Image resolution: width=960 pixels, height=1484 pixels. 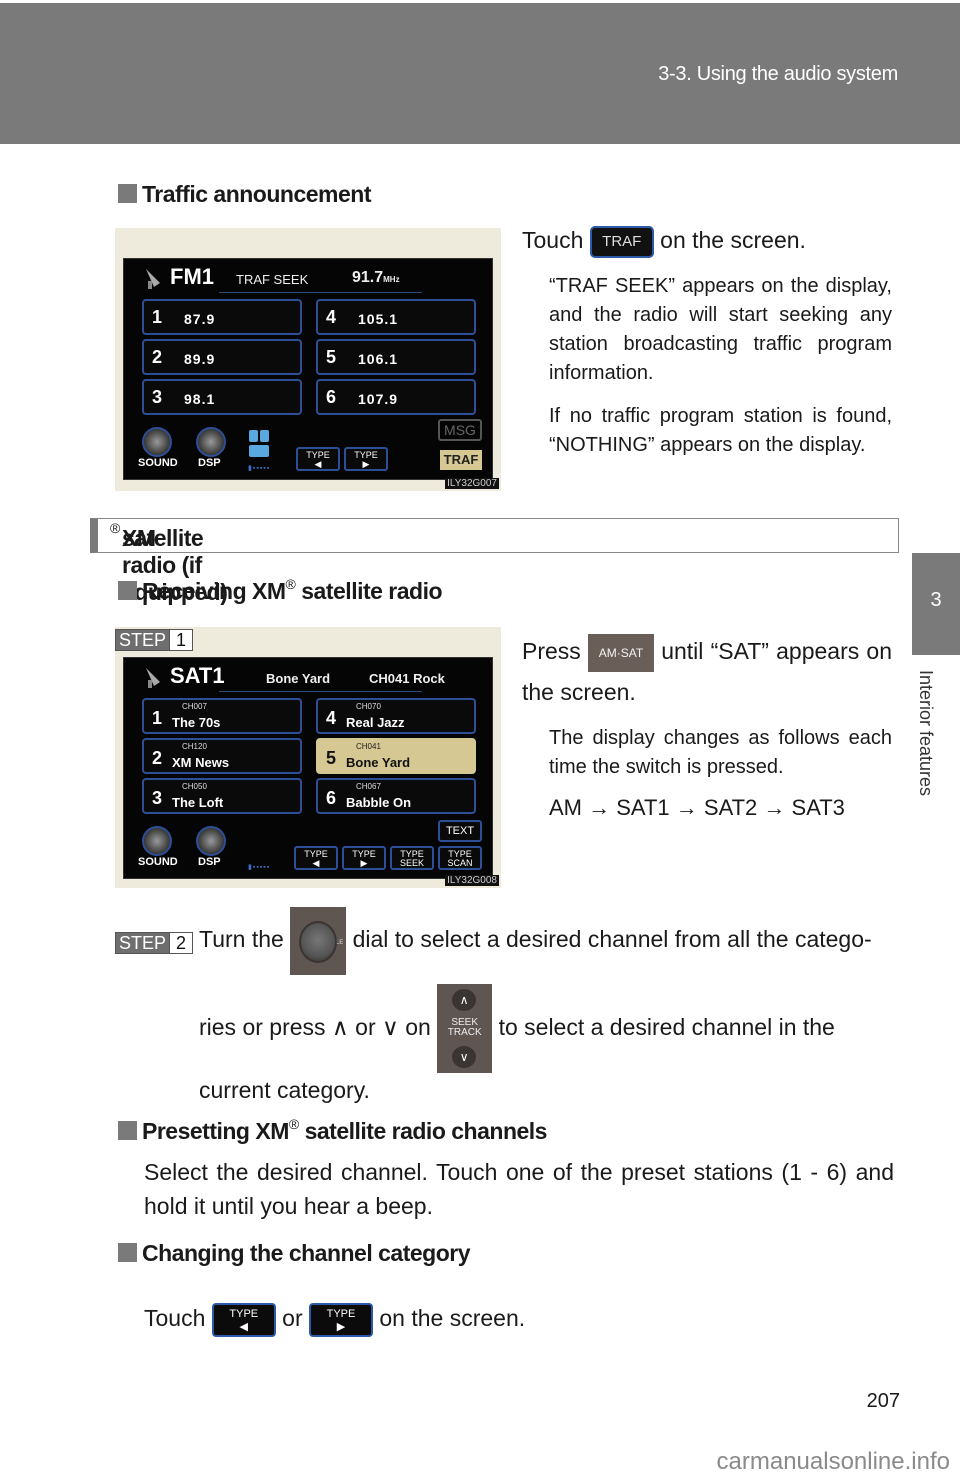 What do you see at coordinates (426, 1131) in the screenshot?
I see `presetting-heading-text: satellite radio channels` at bounding box center [426, 1131].